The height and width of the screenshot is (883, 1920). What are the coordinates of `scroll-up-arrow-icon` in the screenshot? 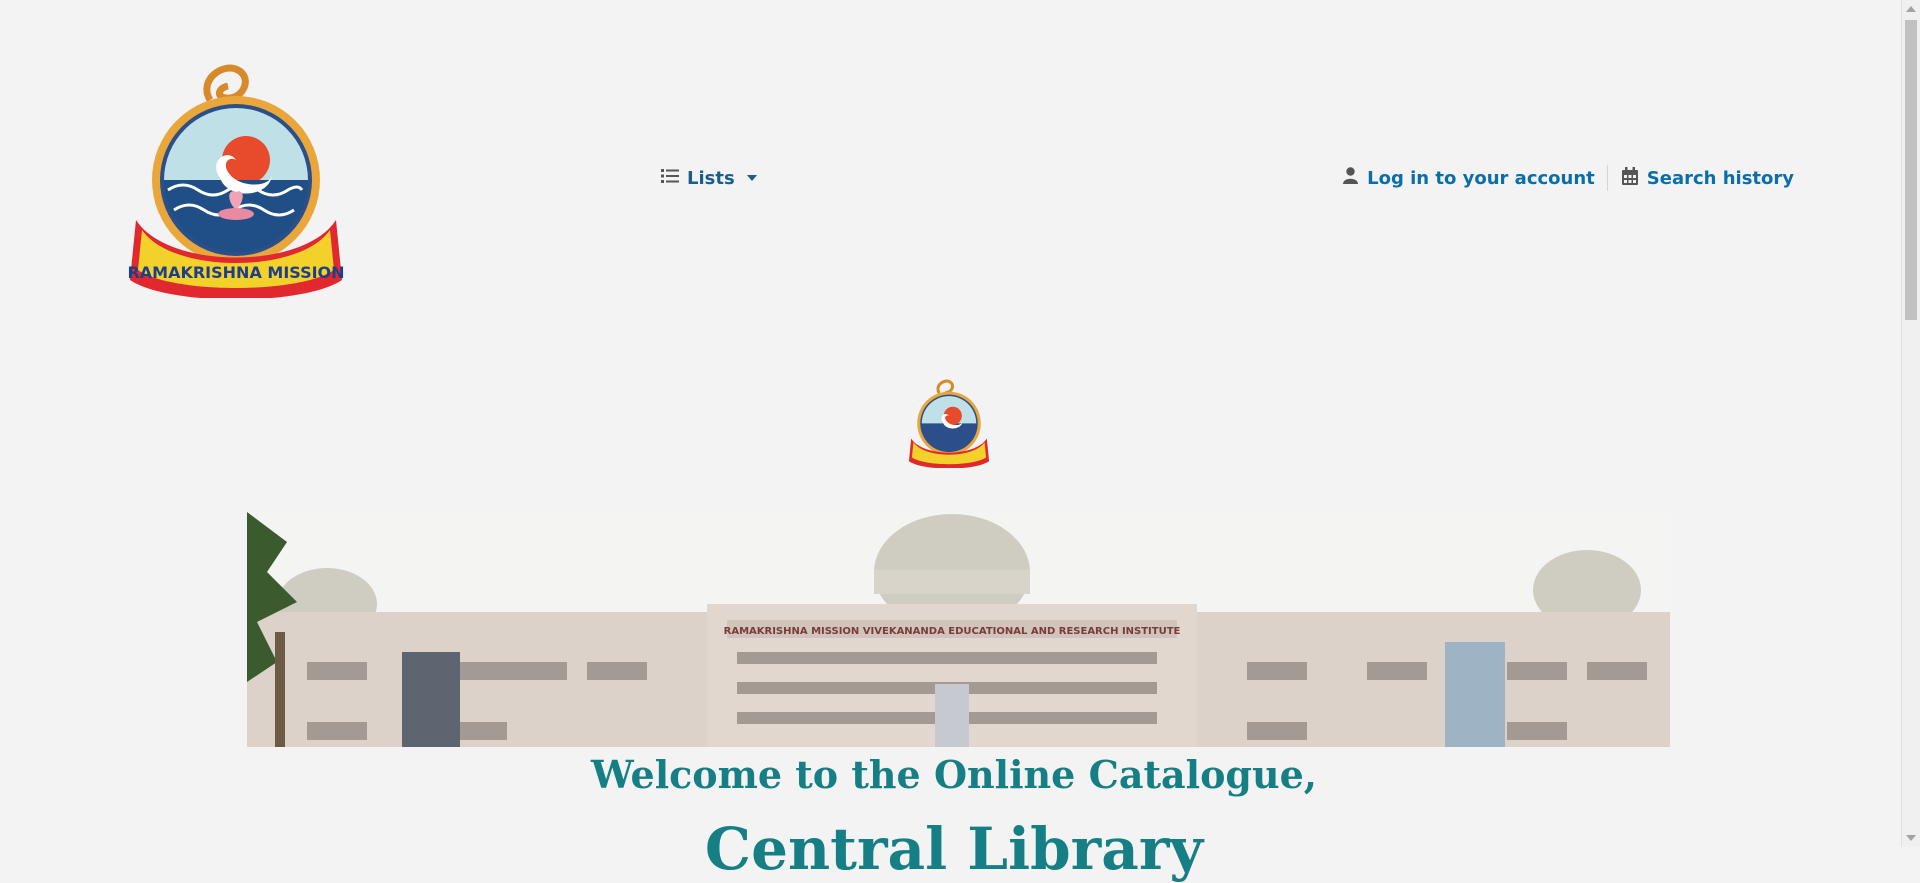 It's located at (1911, 9).